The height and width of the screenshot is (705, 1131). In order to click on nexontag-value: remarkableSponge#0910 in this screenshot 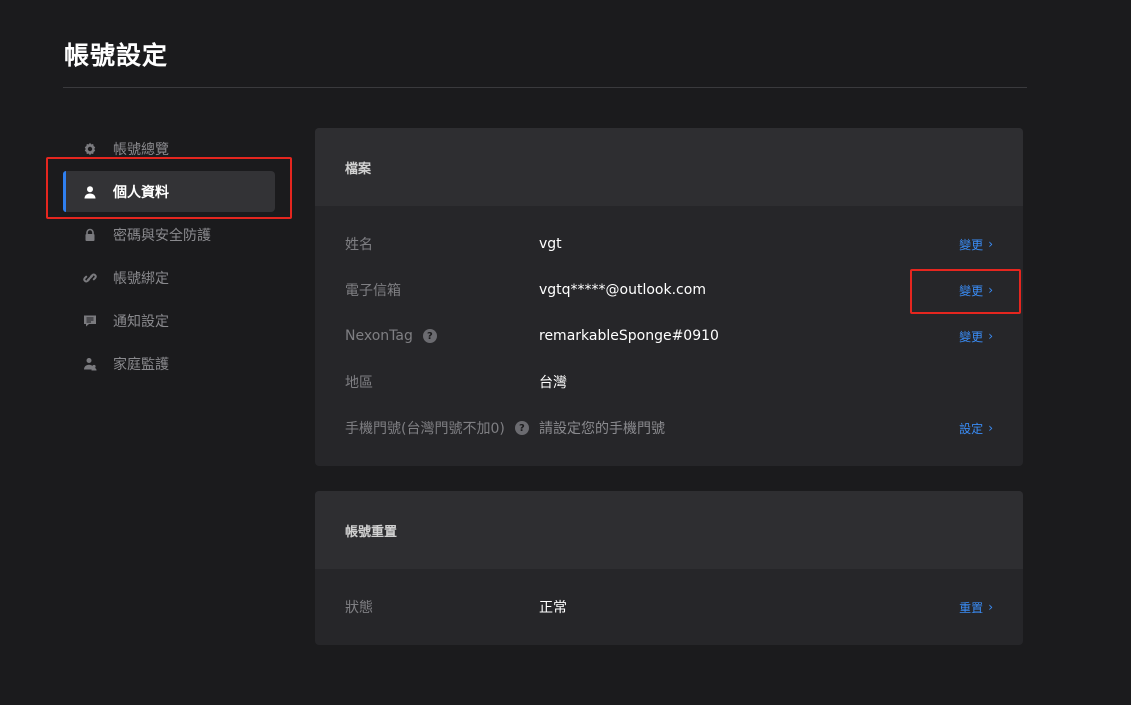, I will do `click(629, 336)`.